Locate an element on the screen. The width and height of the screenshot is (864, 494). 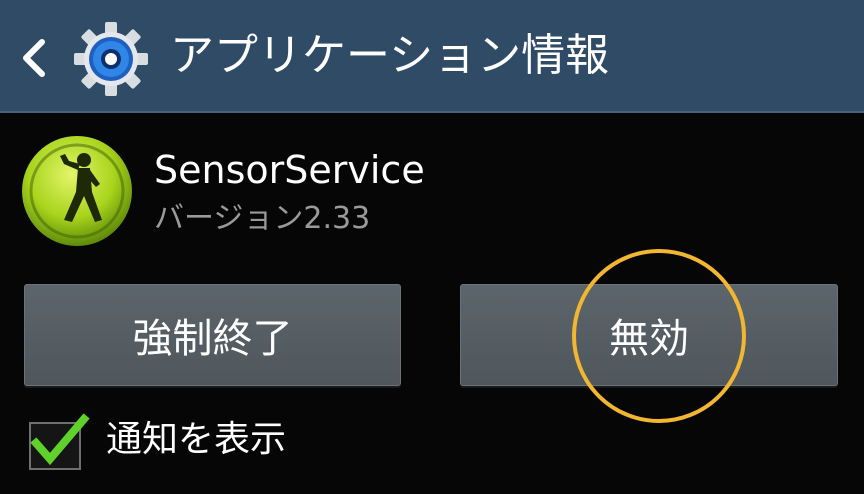
disable-button: 無効 is located at coordinates (649, 335).